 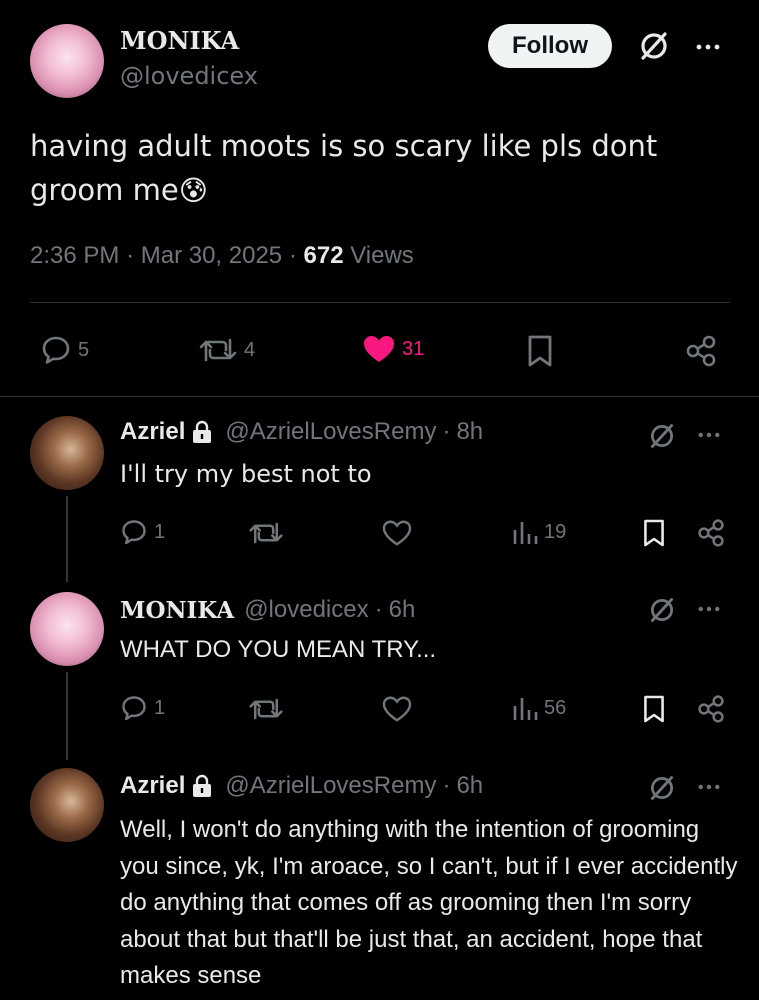 I want to click on views-label: Views, so click(x=382, y=255).